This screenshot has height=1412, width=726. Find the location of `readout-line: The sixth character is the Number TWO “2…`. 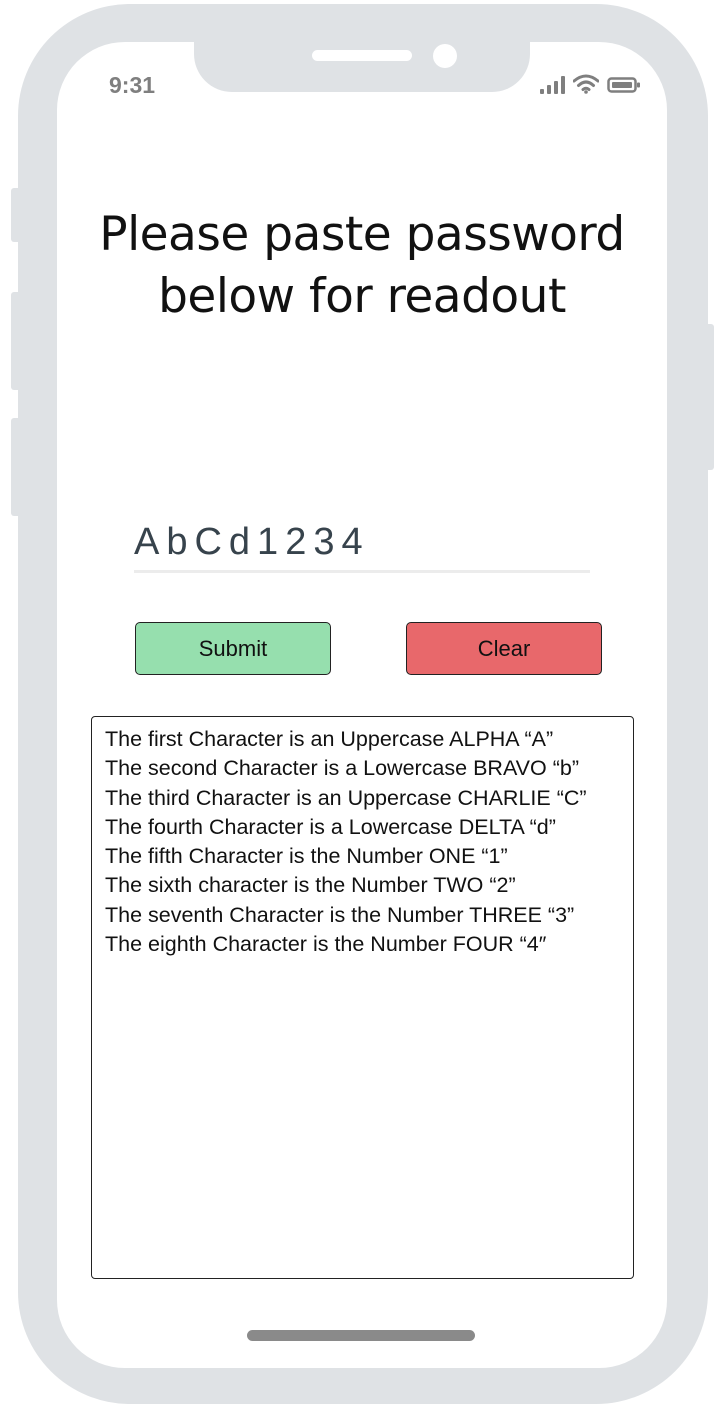

readout-line: The sixth character is the Number TWO “2… is located at coordinates (310, 885).